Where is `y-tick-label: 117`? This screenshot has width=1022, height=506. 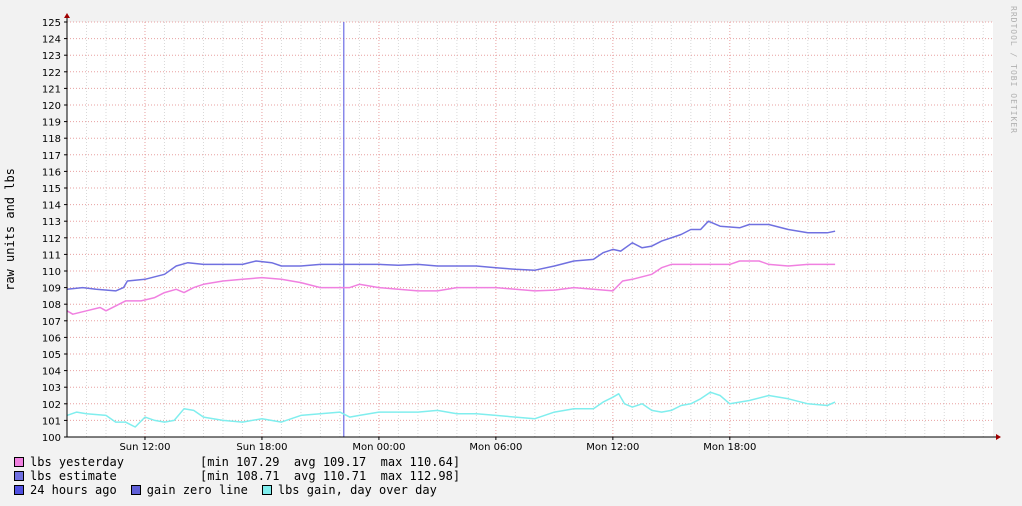 y-tick-label: 117 is located at coordinates (51, 156).